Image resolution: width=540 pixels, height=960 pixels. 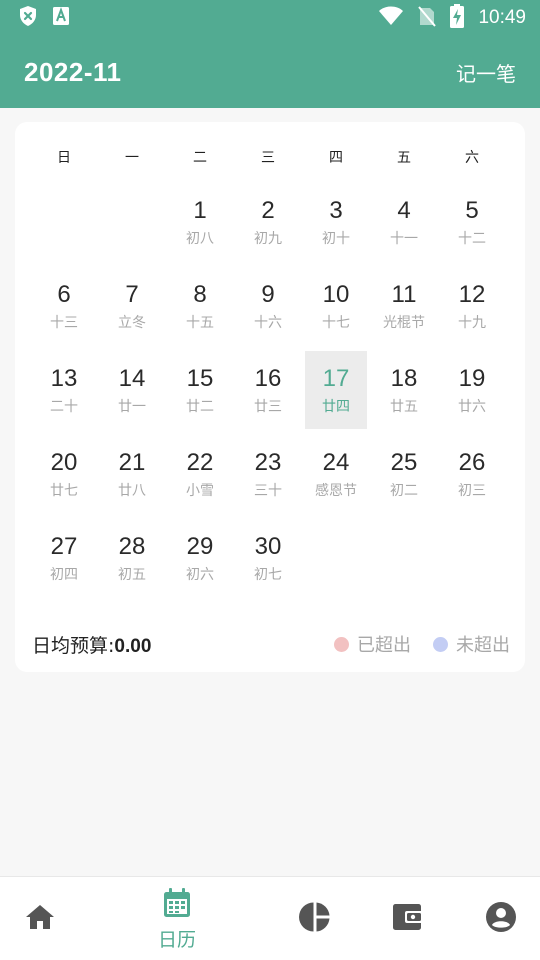 I want to click on wifi-icon, so click(x=391, y=18).